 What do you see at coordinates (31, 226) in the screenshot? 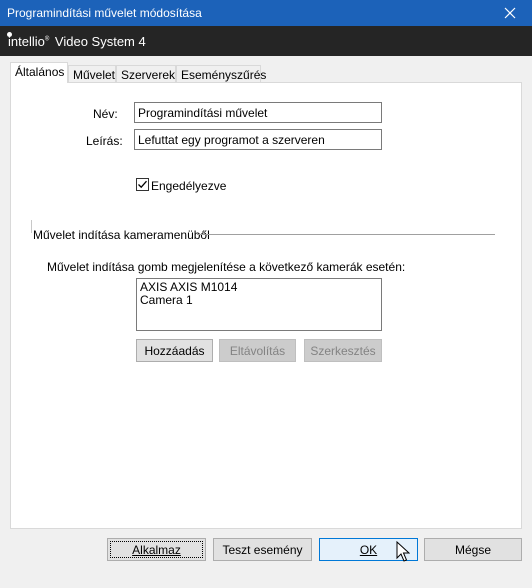
I see `group-divider-left` at bounding box center [31, 226].